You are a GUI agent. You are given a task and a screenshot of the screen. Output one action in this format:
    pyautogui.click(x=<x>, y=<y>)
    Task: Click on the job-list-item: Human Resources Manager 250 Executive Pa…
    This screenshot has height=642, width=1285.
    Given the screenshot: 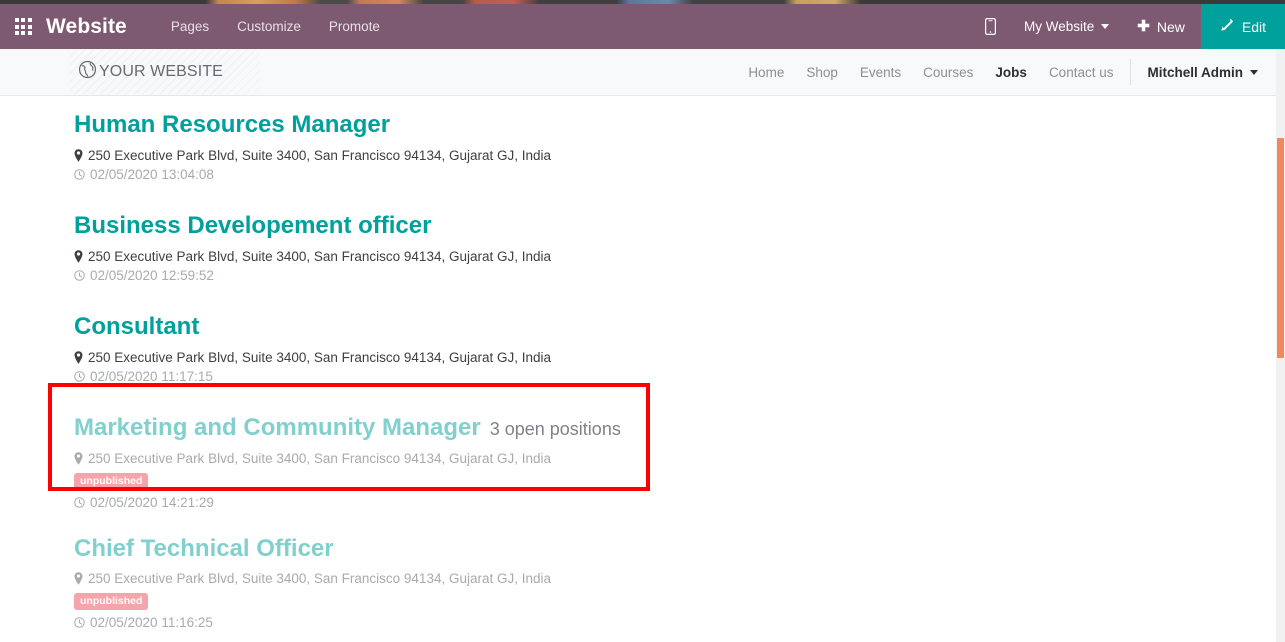 What is the action you would take?
    pyautogui.click(x=638, y=139)
    